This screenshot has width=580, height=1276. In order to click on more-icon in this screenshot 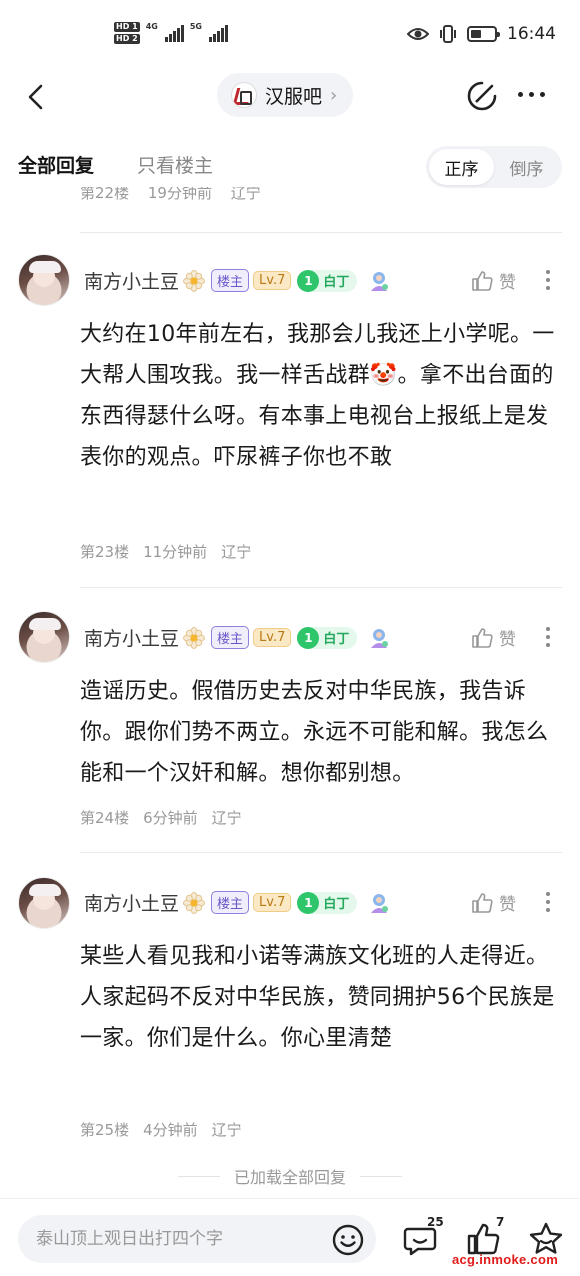, I will do `click(531, 94)`.